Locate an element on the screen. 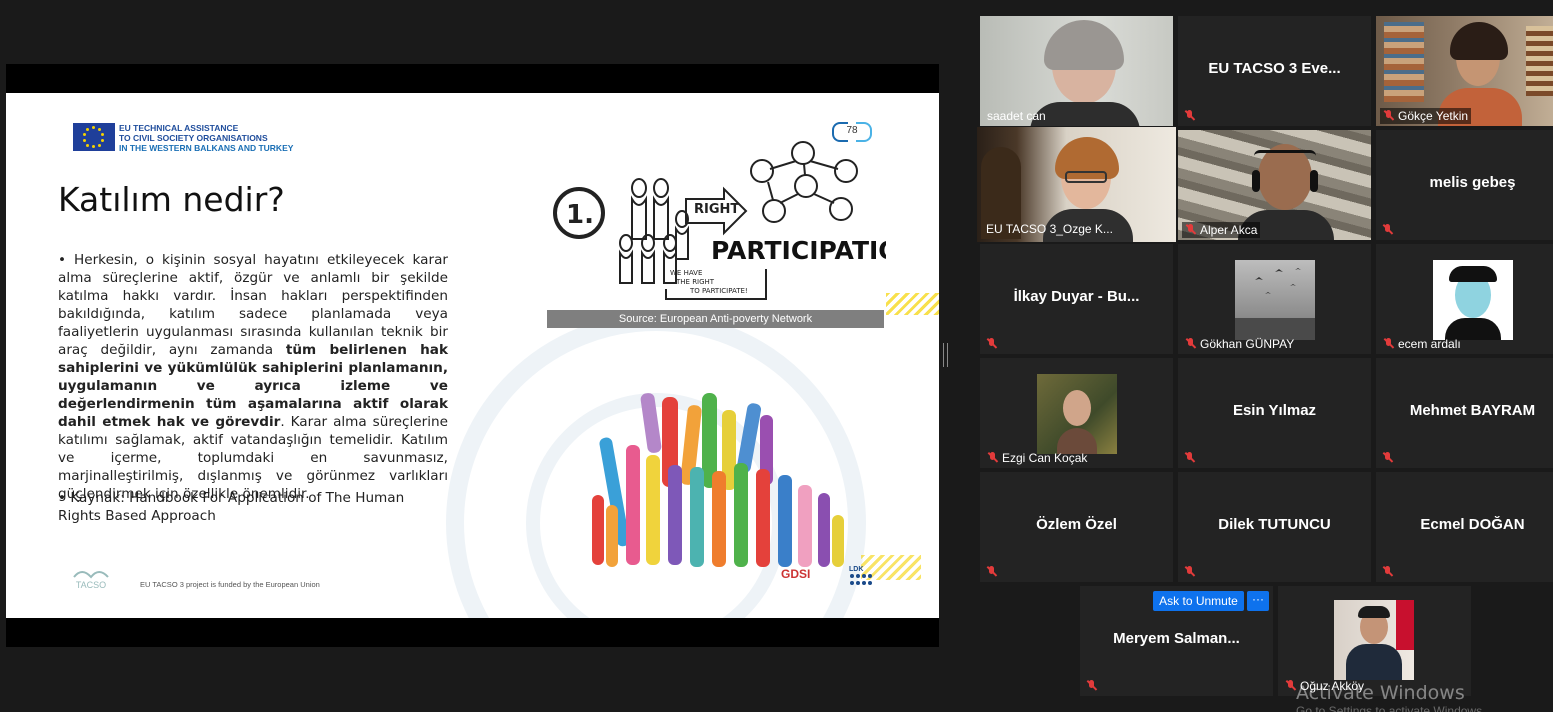  participant-tile: Dilek TUTUNCU is located at coordinates (1274, 527).